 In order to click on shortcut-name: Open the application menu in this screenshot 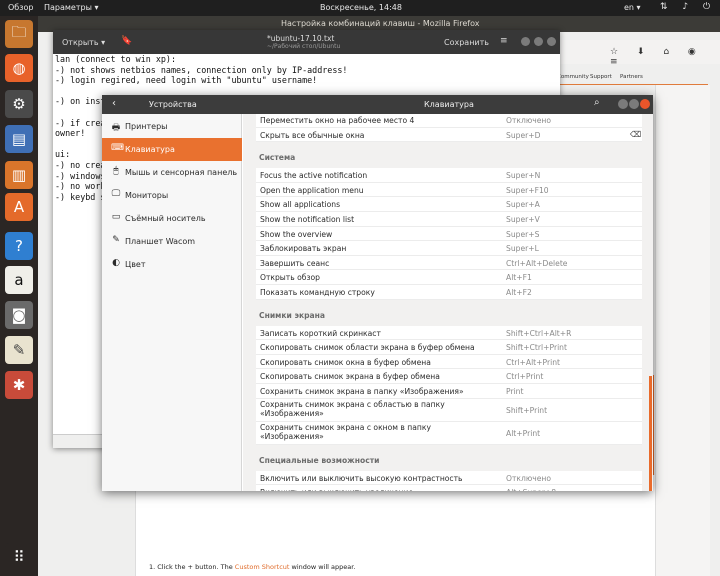, I will do `click(312, 190)`.